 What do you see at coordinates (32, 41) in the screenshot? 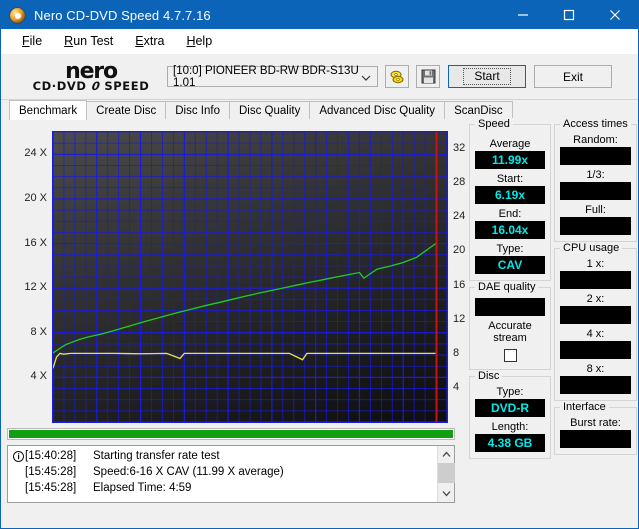
I see `menu-file: File` at bounding box center [32, 41].